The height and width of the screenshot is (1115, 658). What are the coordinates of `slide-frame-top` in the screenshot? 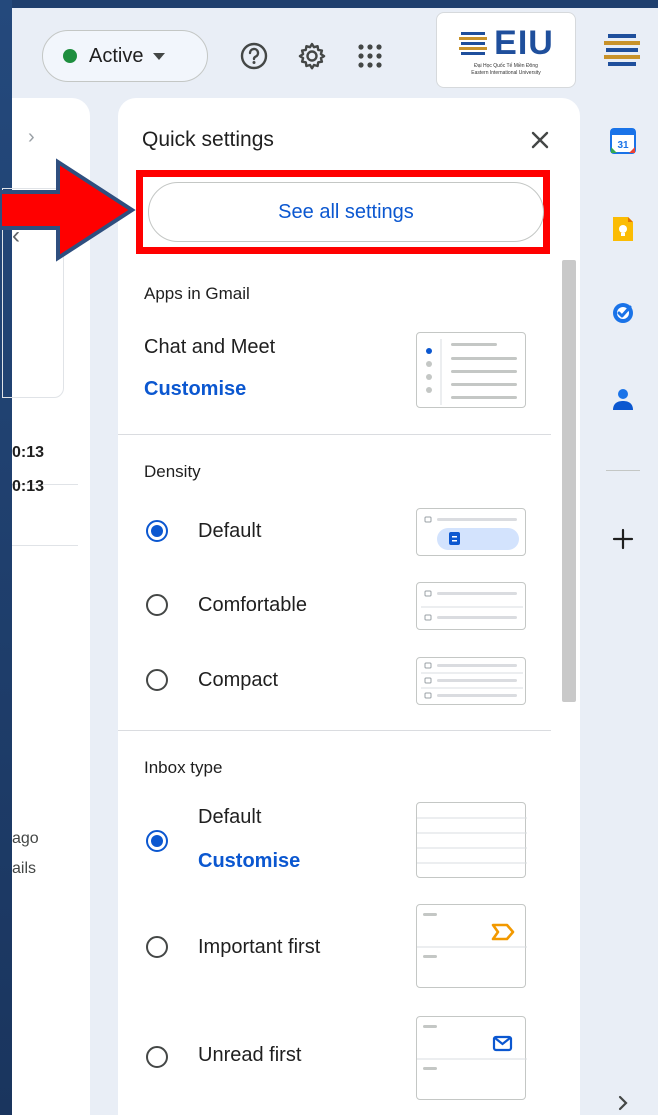 It's located at (329, 4).